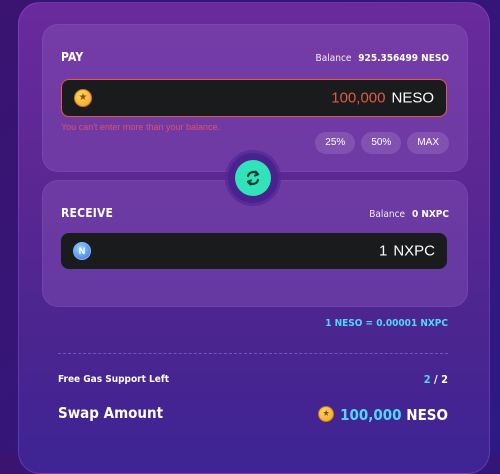 The width and height of the screenshot is (500, 474). What do you see at coordinates (383, 251) in the screenshot?
I see `receive-amount-value: 1` at bounding box center [383, 251].